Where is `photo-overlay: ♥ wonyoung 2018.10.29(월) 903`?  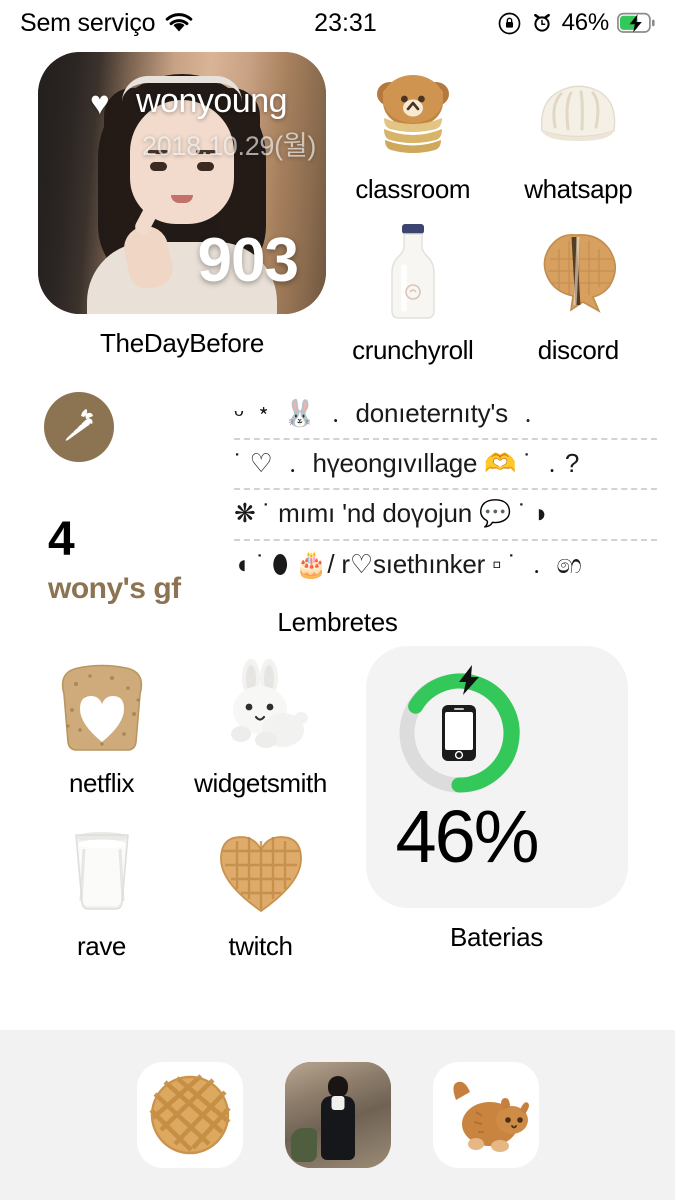 photo-overlay: ♥ wonyoung 2018.10.29(월) 903 is located at coordinates (182, 183).